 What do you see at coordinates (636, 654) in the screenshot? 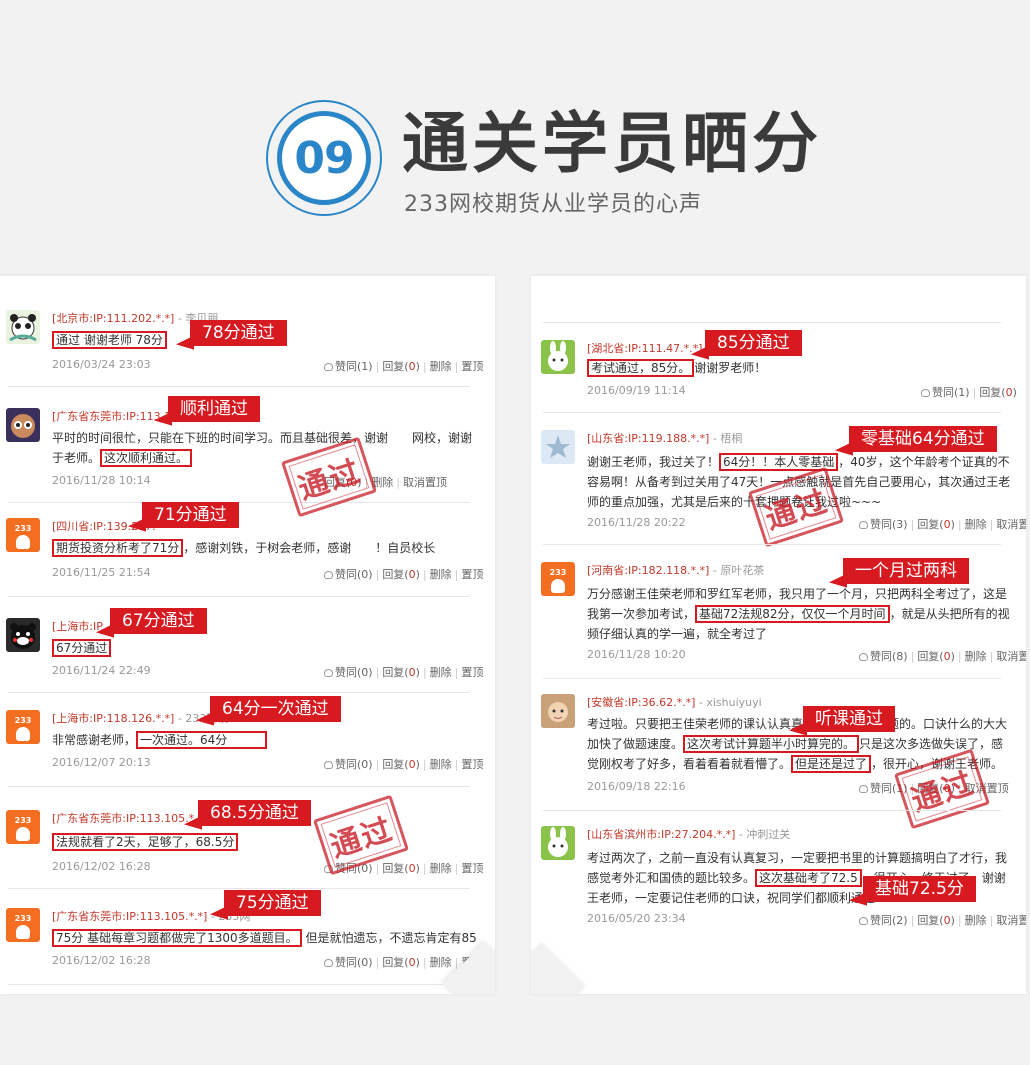
I see `comment-date: 2016/11/28 10:20` at bounding box center [636, 654].